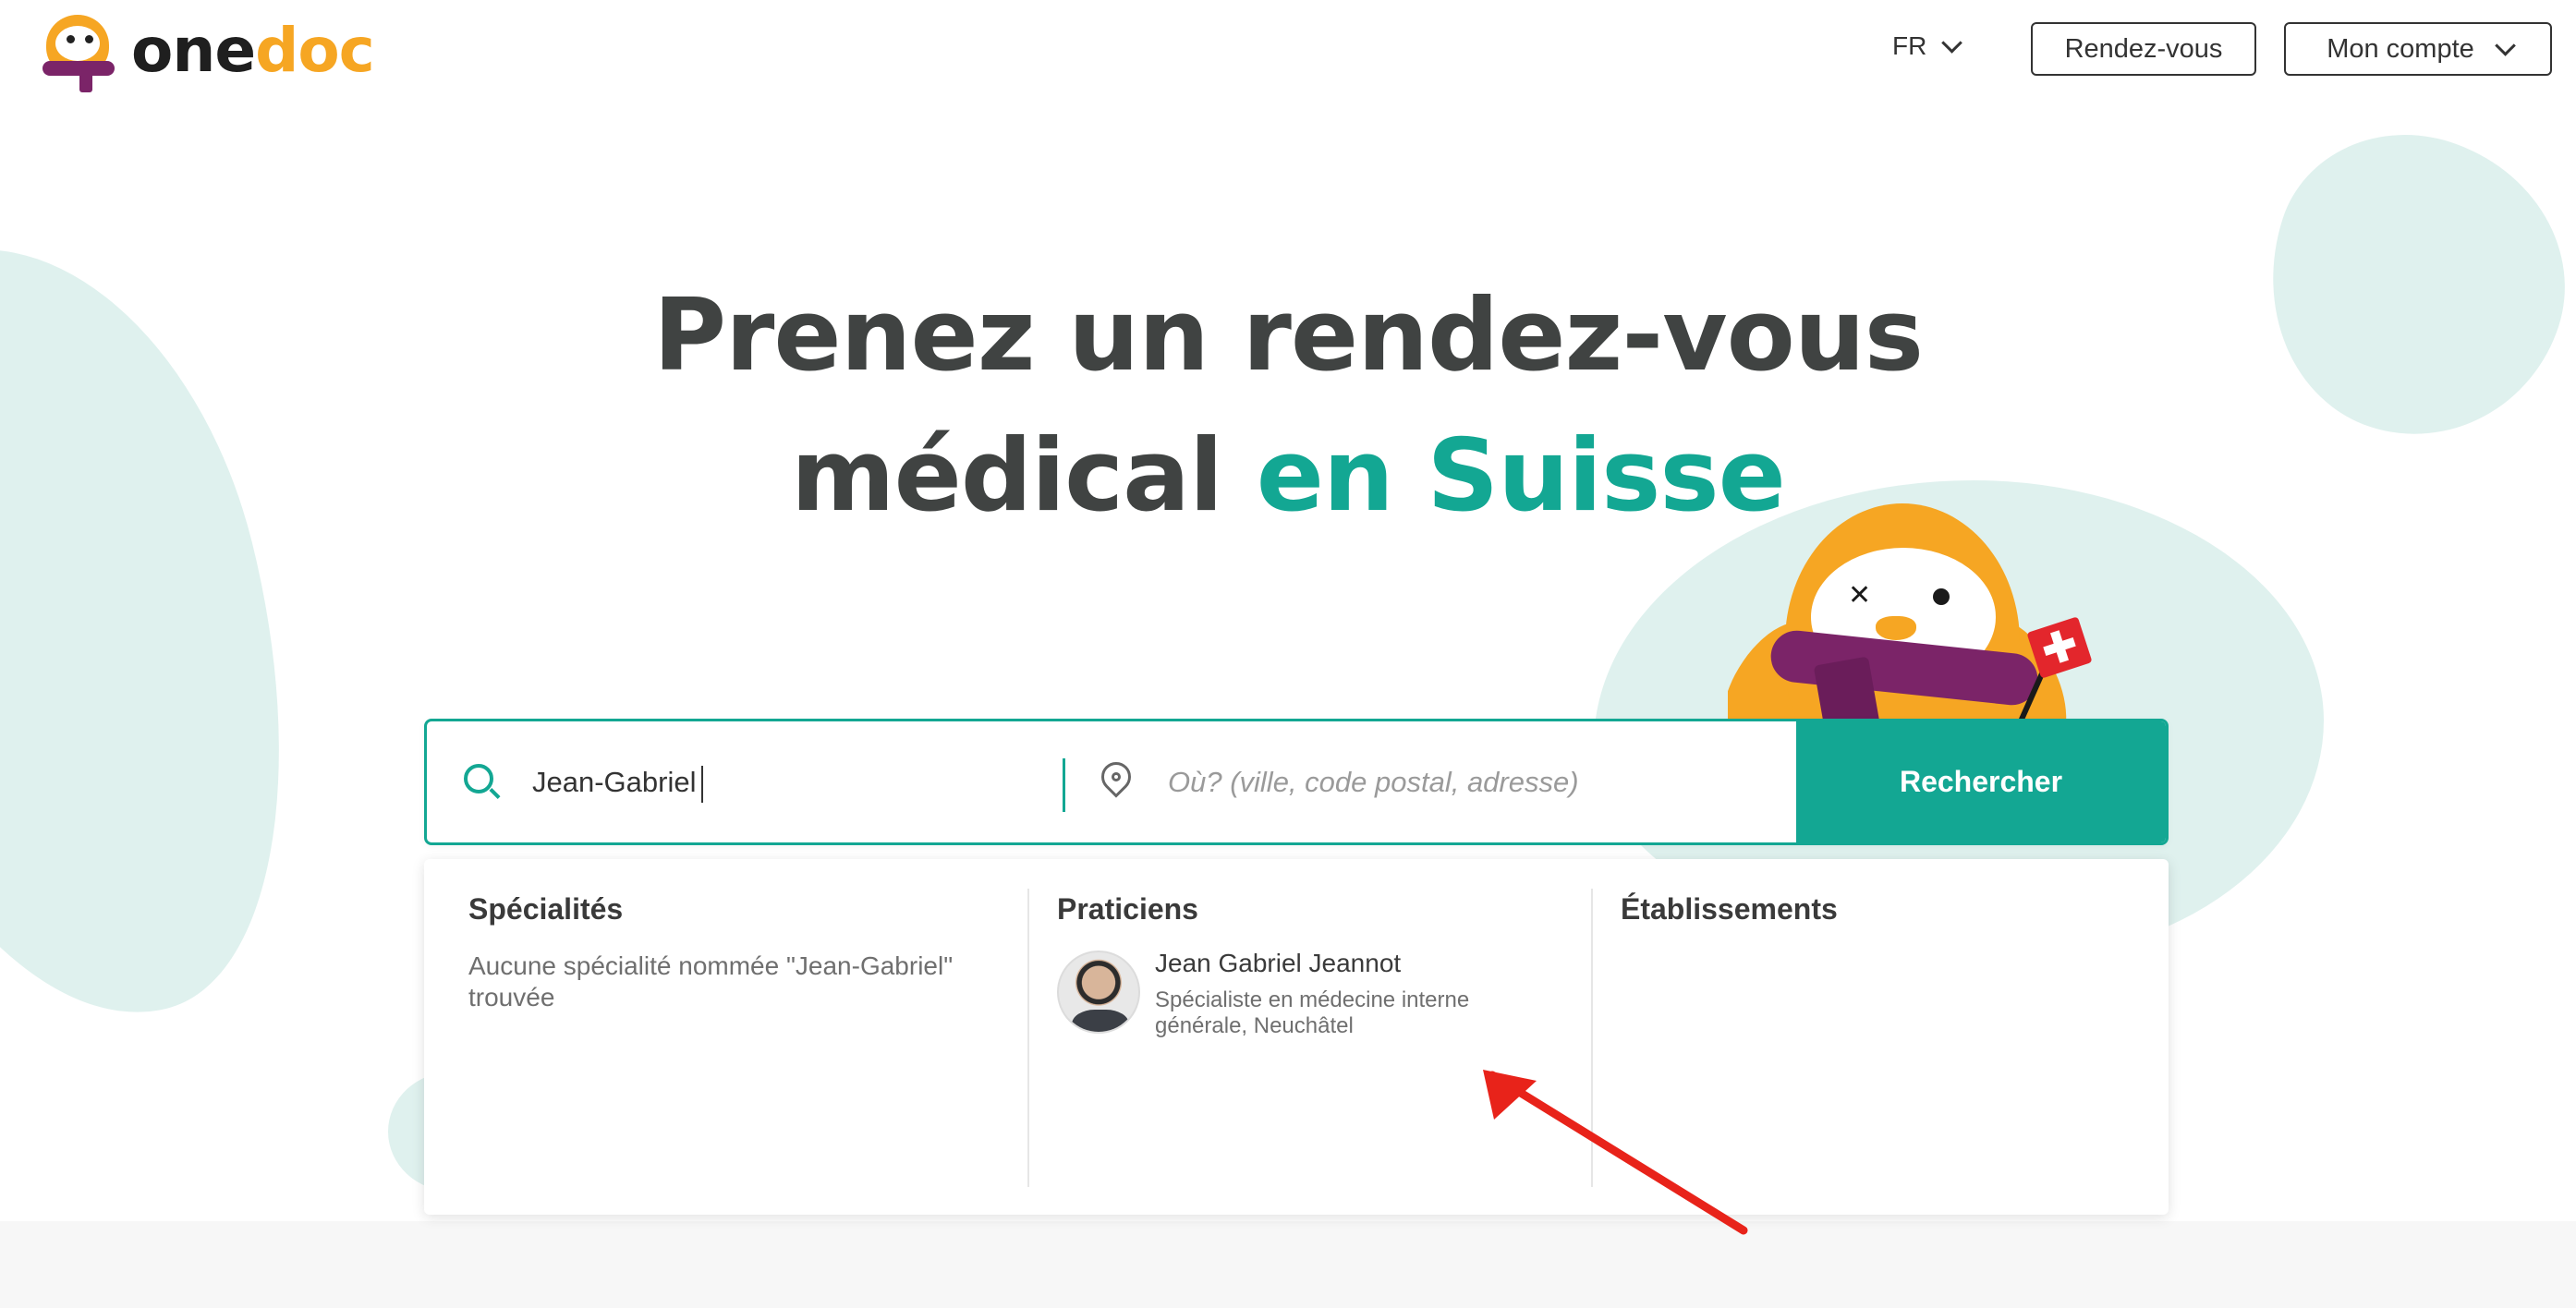  I want to click on practitioner-name: Jean Gabriel Jeannot, so click(1278, 963).